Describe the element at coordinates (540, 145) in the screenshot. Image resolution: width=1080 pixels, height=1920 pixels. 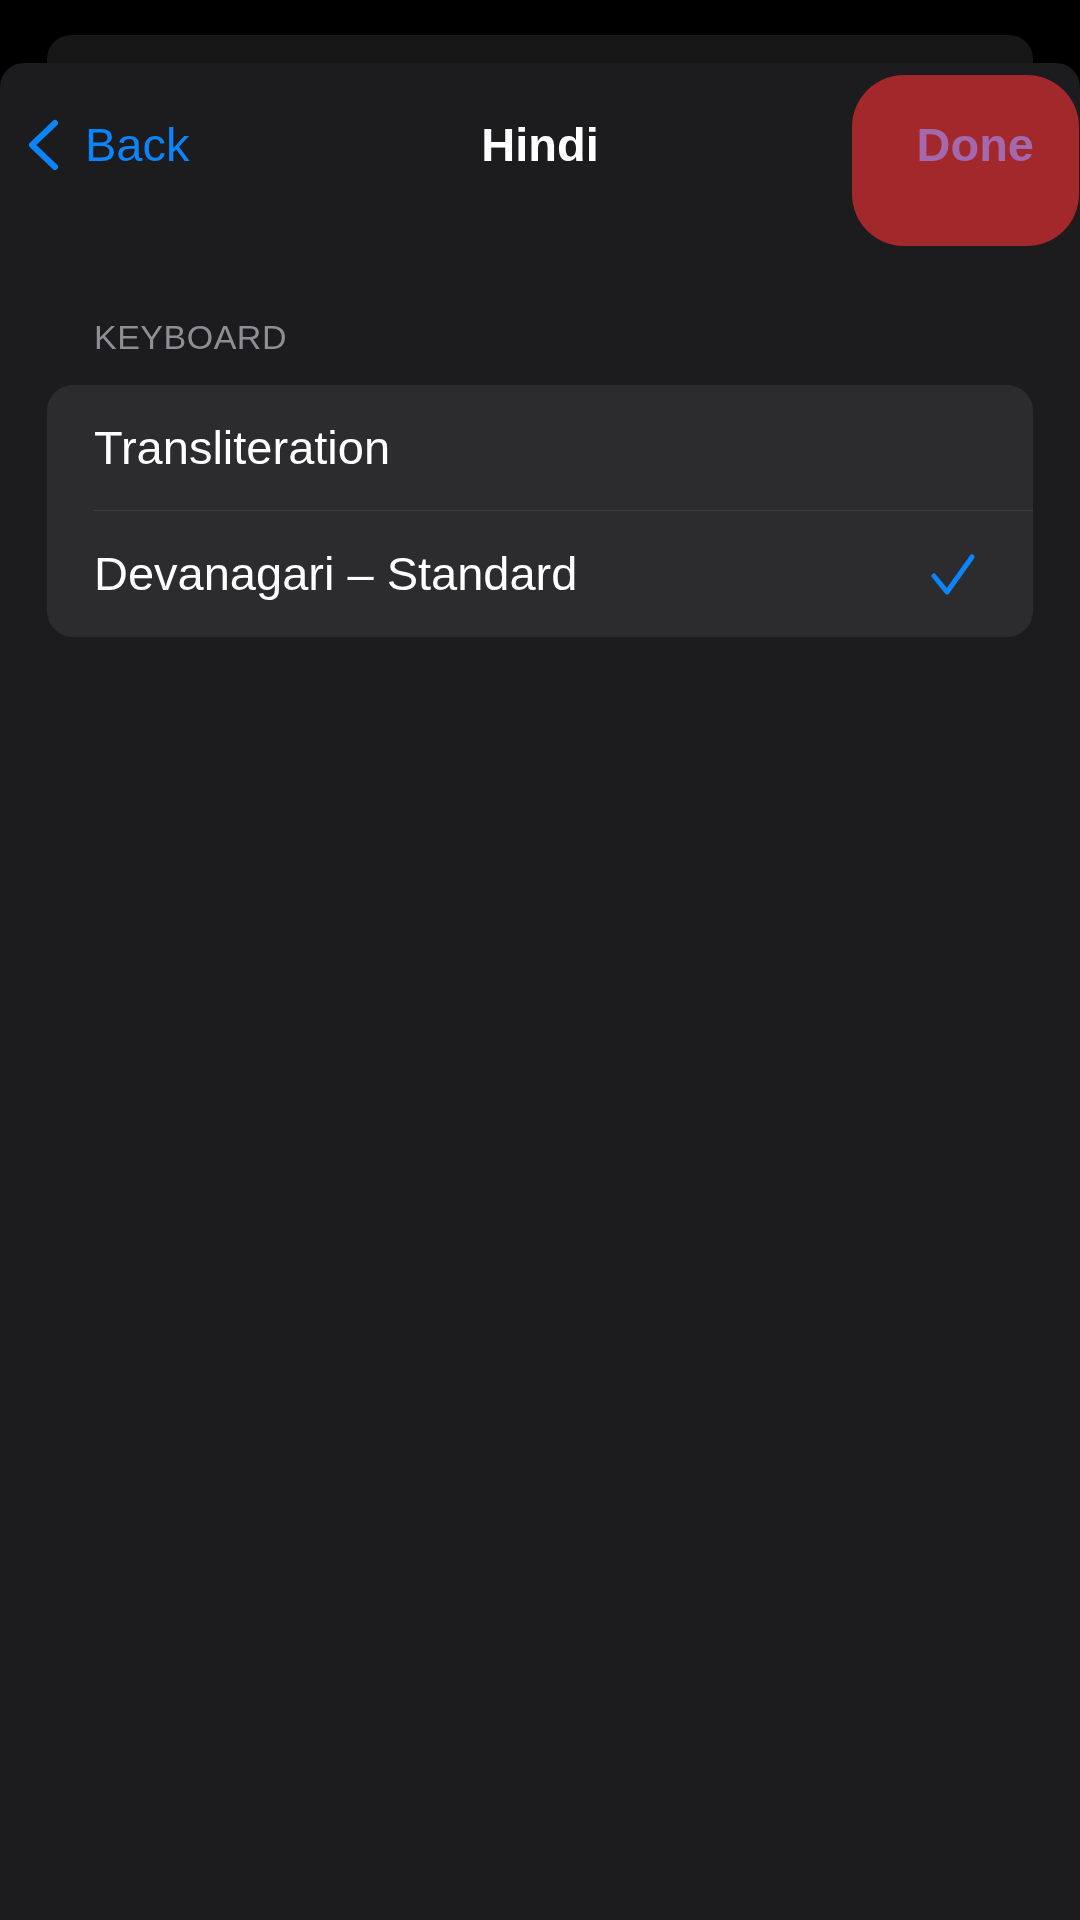
I see `page-title: Hindi` at that location.